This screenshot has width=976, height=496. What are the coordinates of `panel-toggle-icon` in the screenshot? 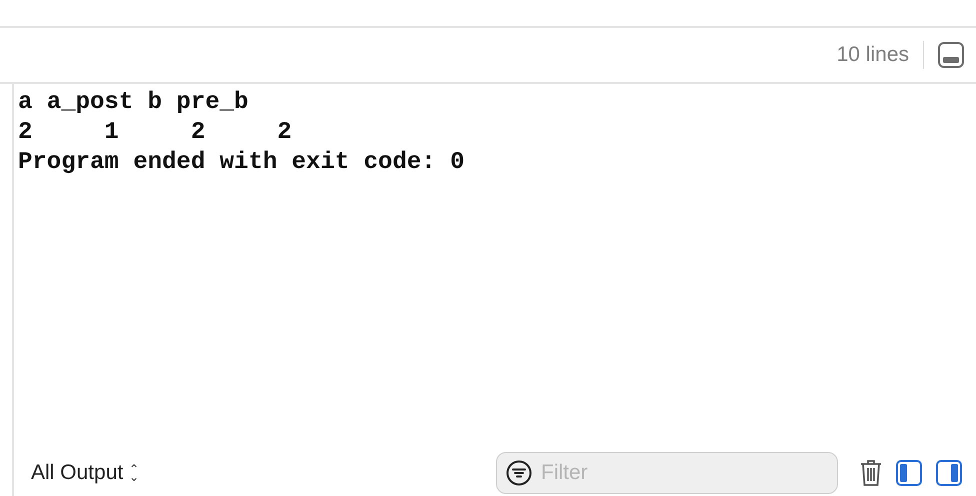 It's located at (951, 55).